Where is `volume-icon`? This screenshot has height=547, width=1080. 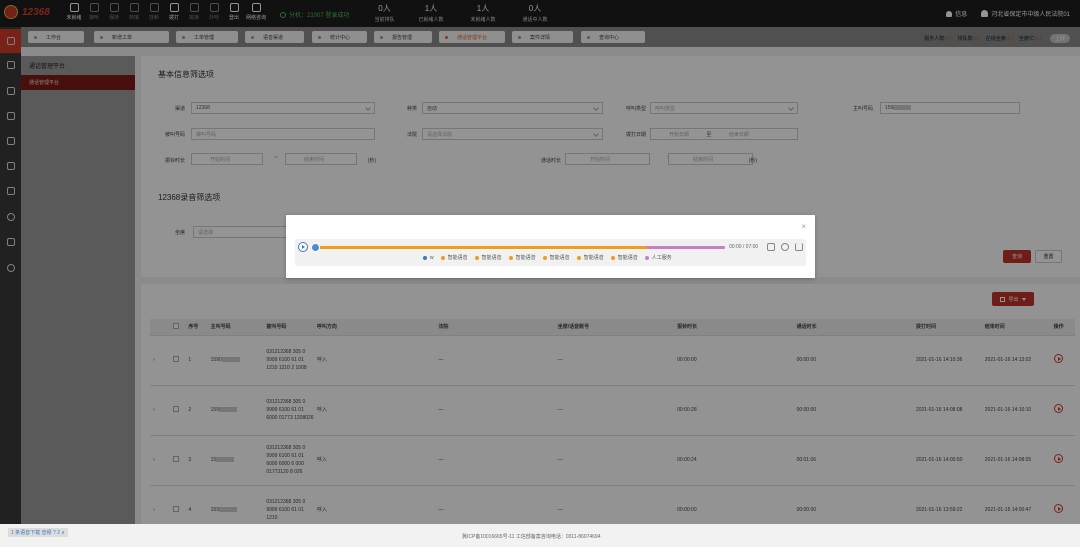 volume-icon is located at coordinates (771, 247).